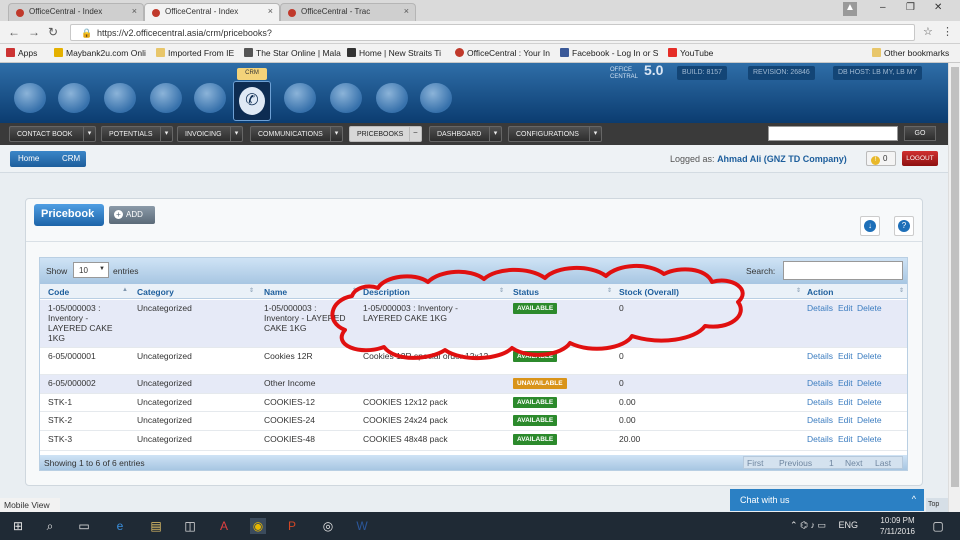 The height and width of the screenshot is (540, 960). Describe the element at coordinates (904, 226) in the screenshot. I see `help-button: ?` at that location.